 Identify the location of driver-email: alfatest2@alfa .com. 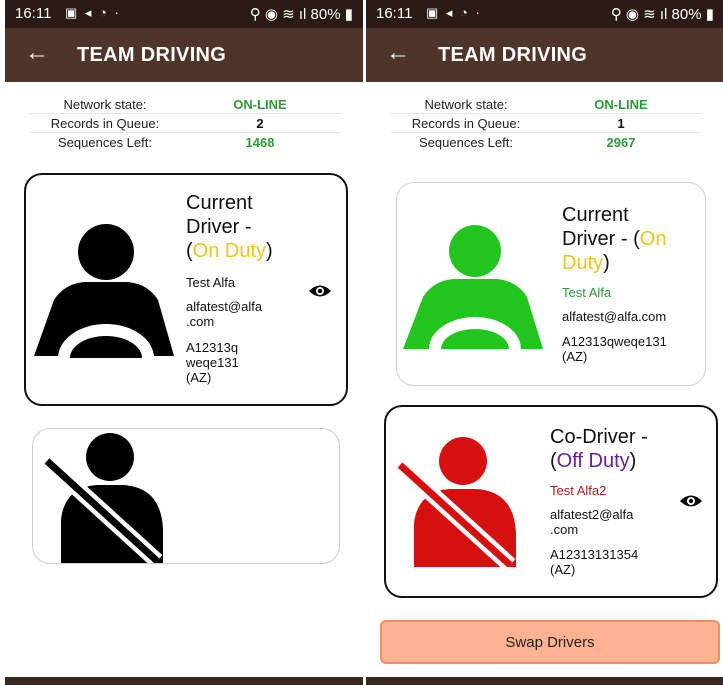
(591, 522).